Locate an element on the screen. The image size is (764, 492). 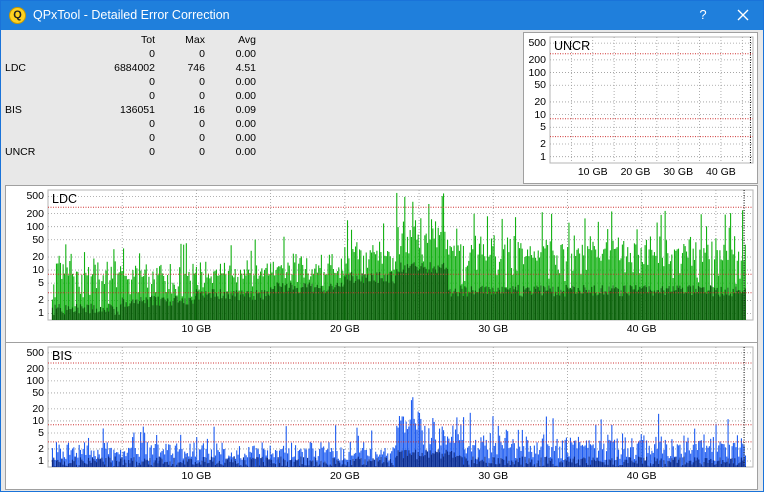
stats-row-label: LDC is located at coordinates (16, 68).